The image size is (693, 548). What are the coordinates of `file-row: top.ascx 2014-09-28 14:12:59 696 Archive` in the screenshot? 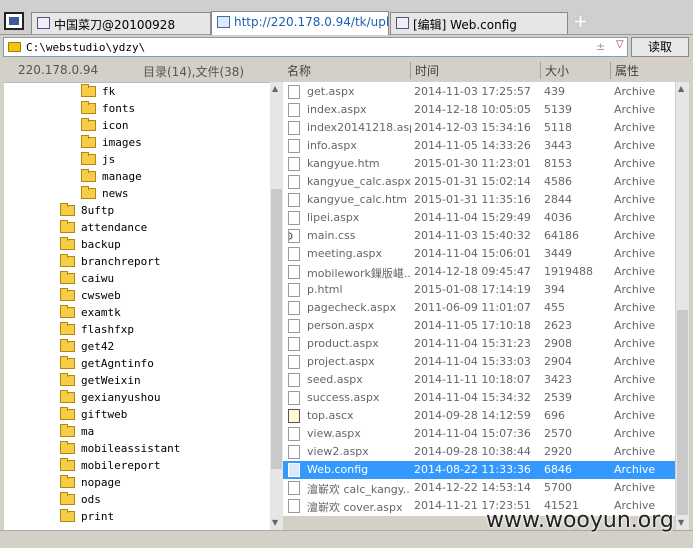 It's located at (479, 416).